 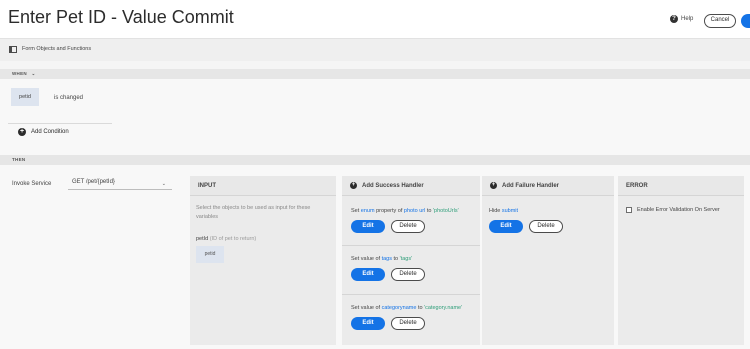 What do you see at coordinates (375, 49) in the screenshot?
I see `form-objects-toolbar: Form Objects and Functions` at bounding box center [375, 49].